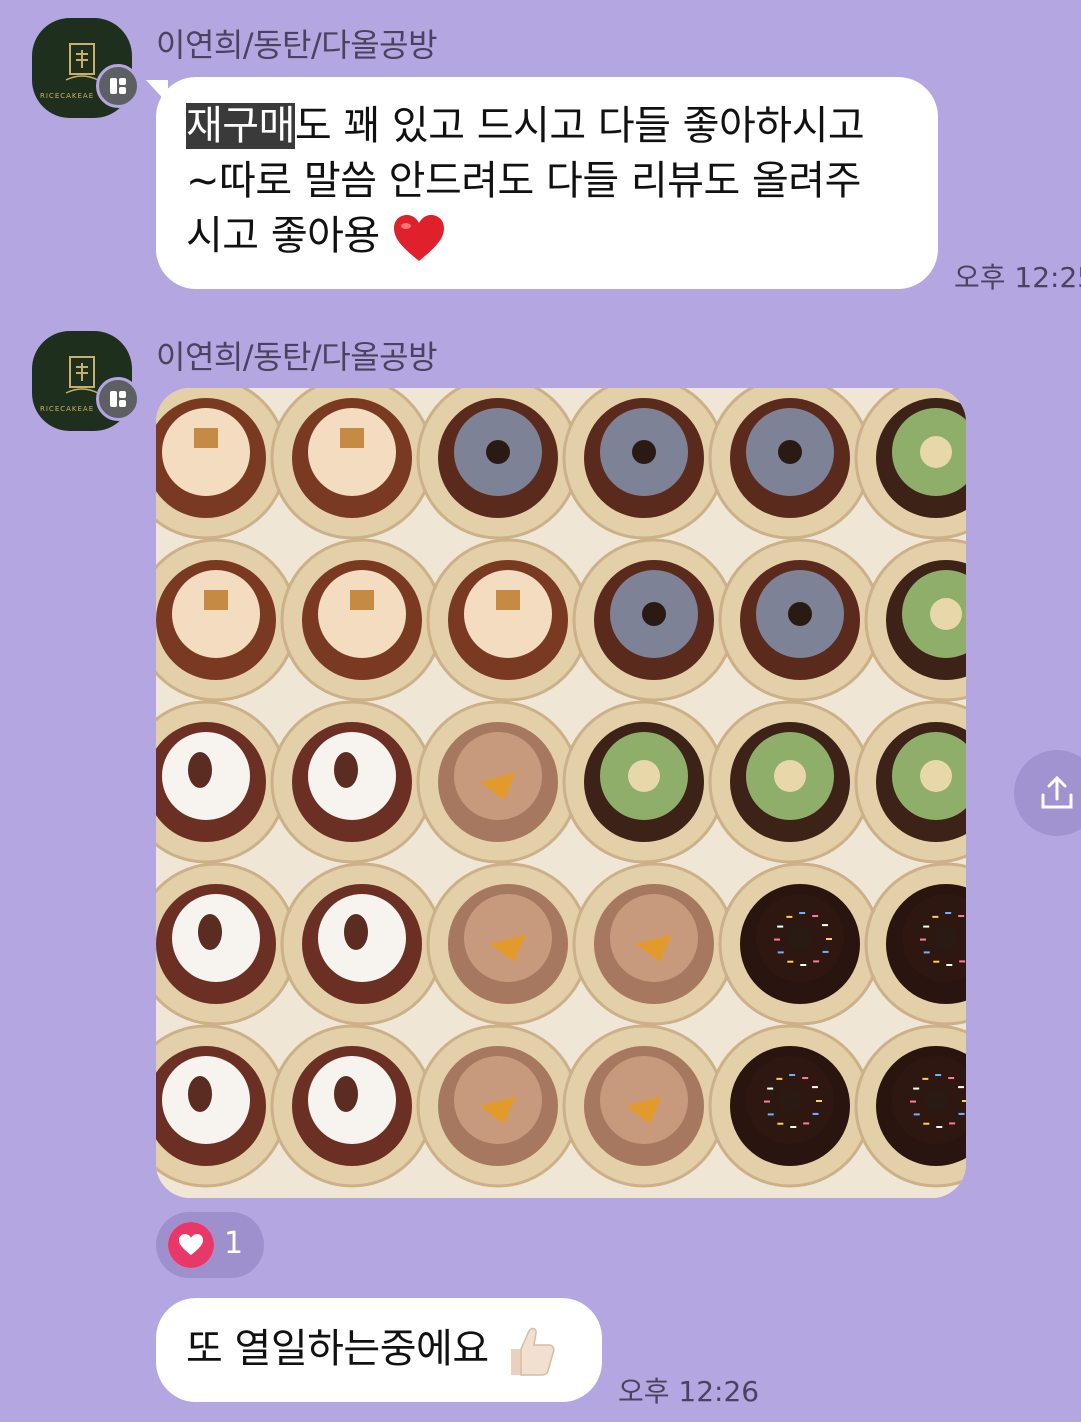 Image resolution: width=1081 pixels, height=1422 pixels. I want to click on heart-reaction-icon, so click(191, 1245).